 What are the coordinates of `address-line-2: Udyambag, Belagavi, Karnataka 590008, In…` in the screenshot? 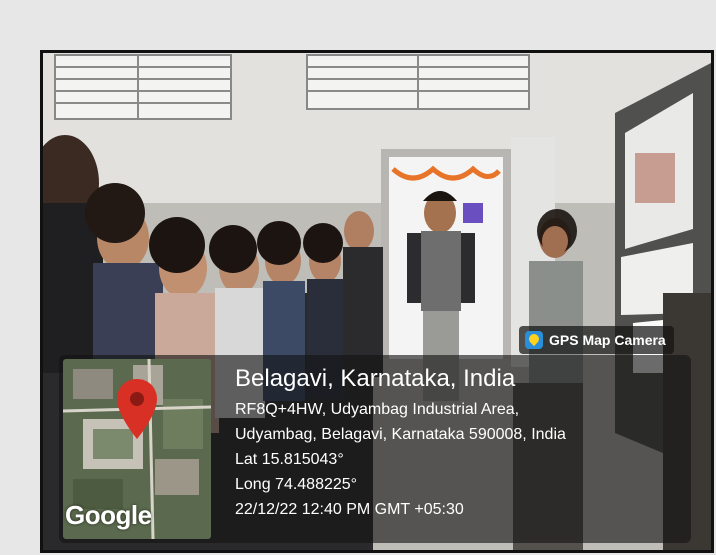 It's located at (400, 434).